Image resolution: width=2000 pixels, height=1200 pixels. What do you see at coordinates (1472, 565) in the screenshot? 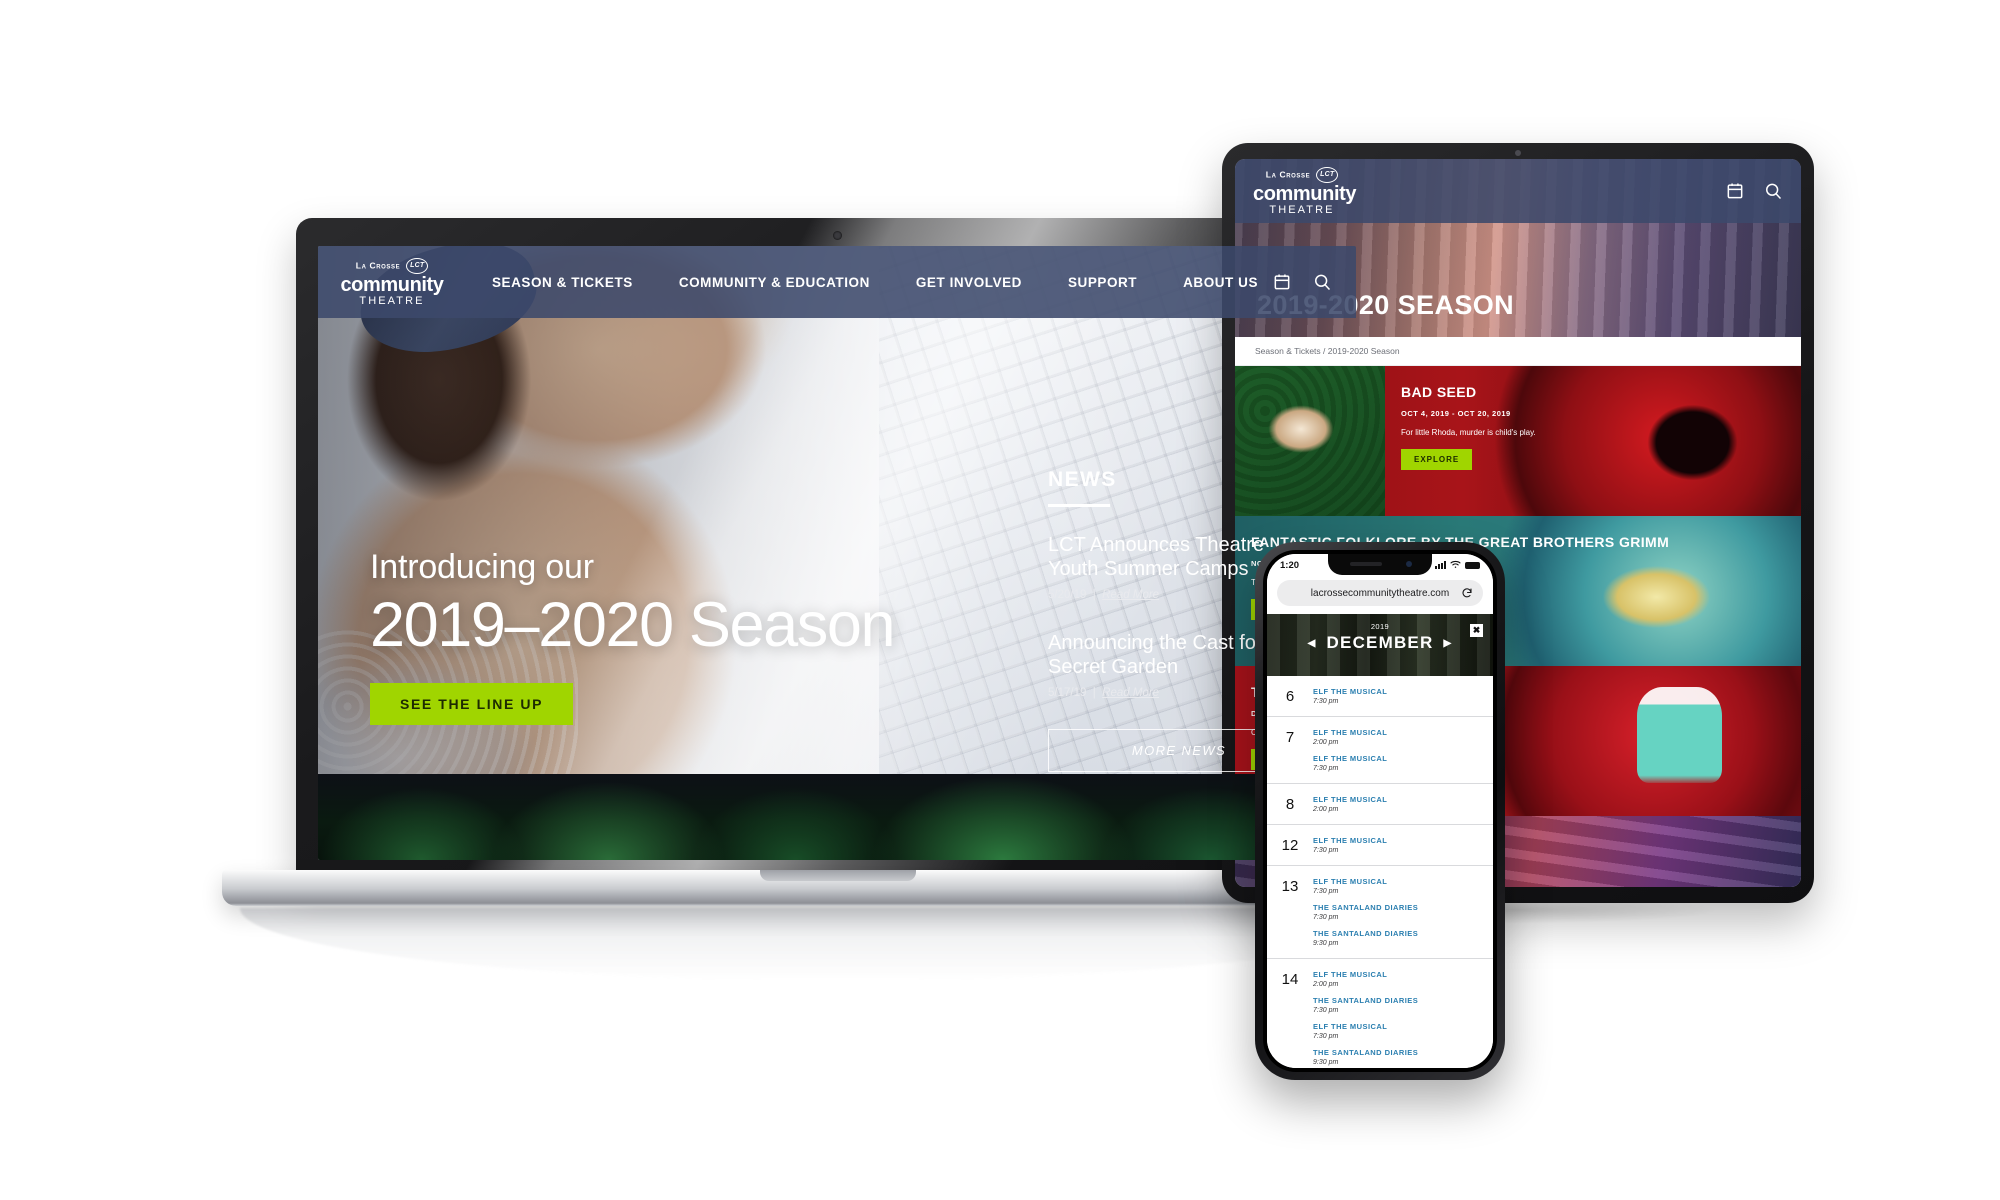
I see `battery-icon` at bounding box center [1472, 565].